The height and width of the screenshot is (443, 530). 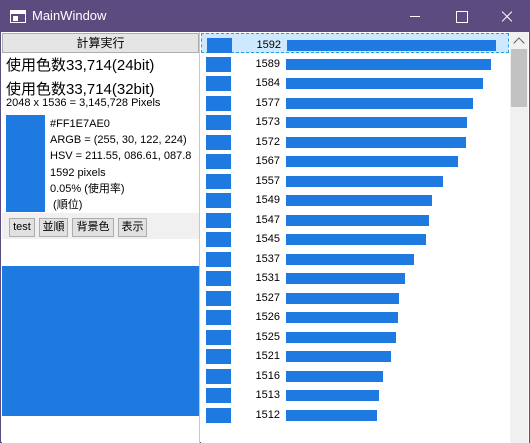 What do you see at coordinates (267, 395) in the screenshot?
I see `row-pixel-count: 1513` at bounding box center [267, 395].